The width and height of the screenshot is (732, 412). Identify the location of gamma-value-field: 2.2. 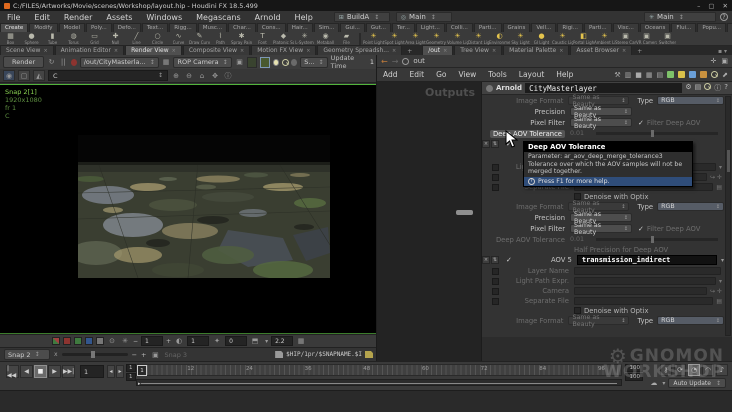
(282, 341).